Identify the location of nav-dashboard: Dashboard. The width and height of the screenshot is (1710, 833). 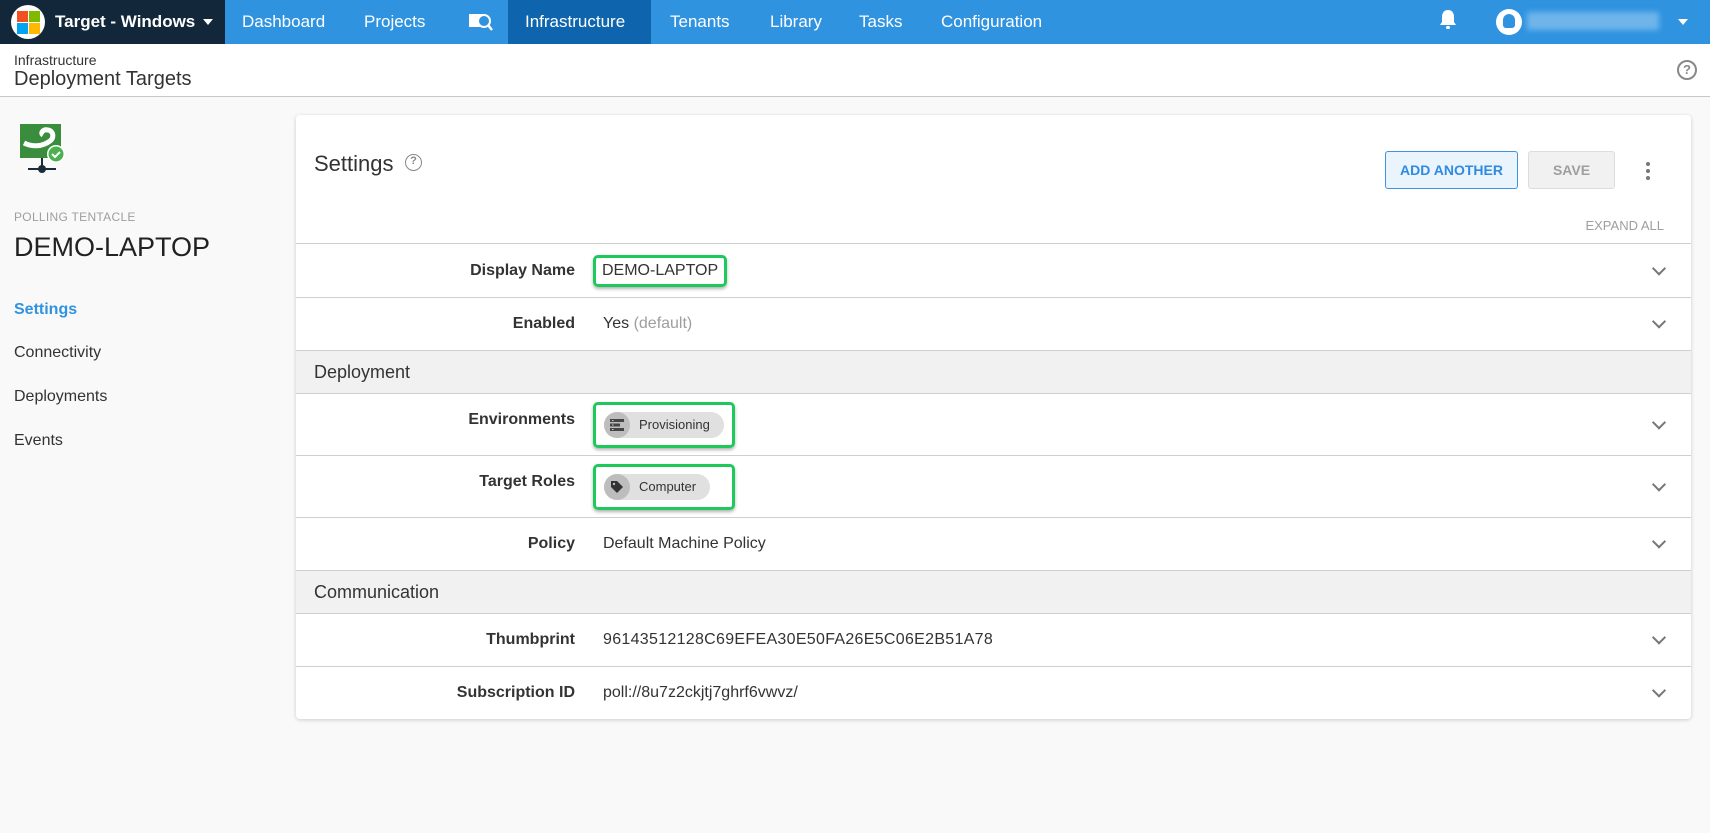
(283, 22).